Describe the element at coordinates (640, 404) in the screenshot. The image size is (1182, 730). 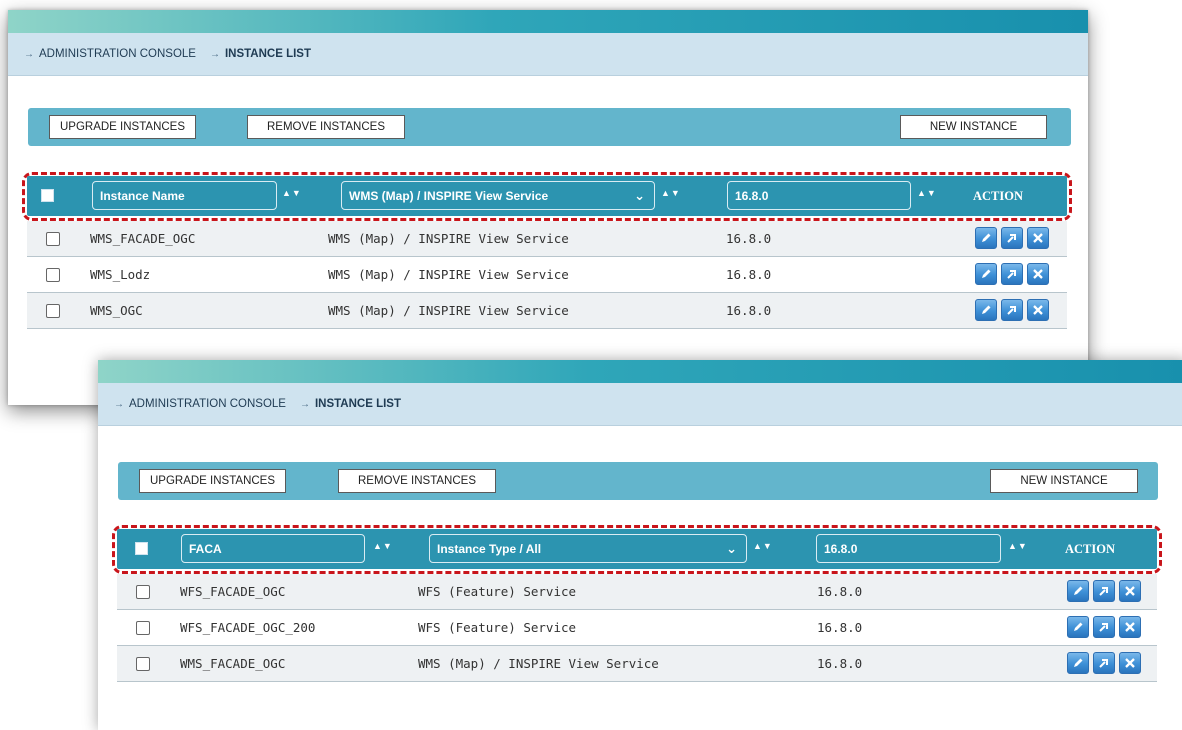
I see `breadcrumb: → ADMINISTRATION CONSOLE → INSTANCE LIST` at that location.